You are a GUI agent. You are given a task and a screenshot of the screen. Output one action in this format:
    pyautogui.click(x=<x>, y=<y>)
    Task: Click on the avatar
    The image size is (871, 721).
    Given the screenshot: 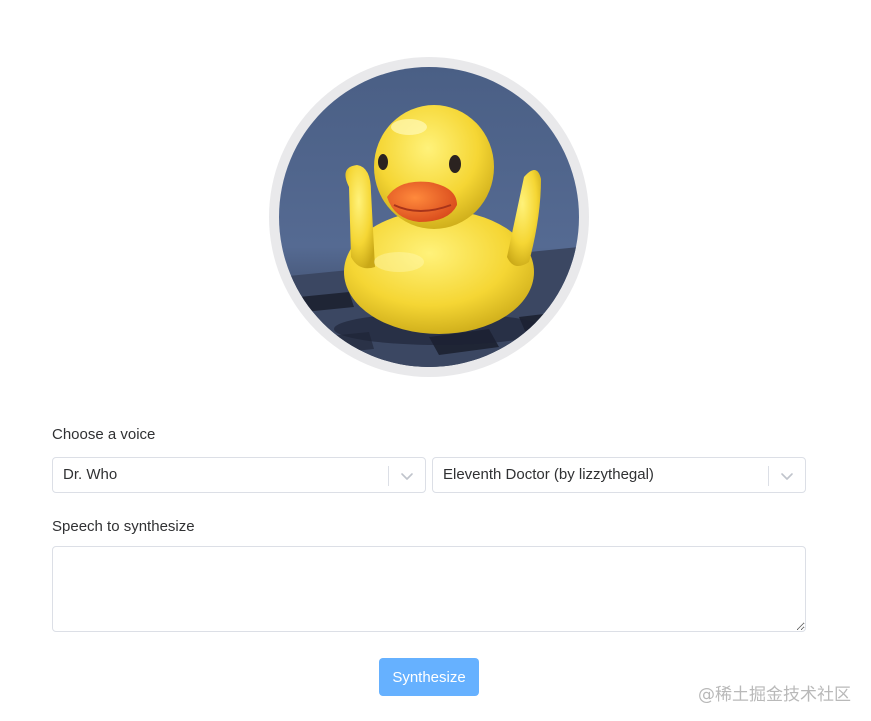 What is the action you would take?
    pyautogui.click(x=429, y=217)
    